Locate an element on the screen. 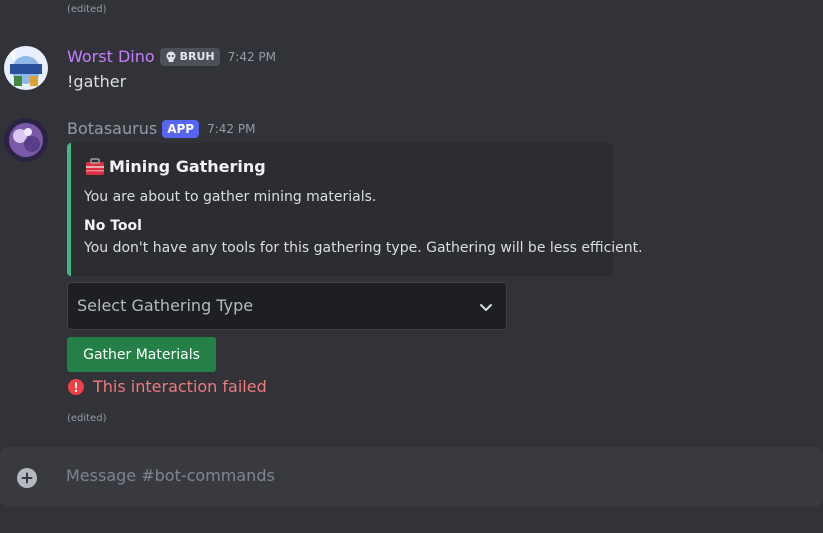 The height and width of the screenshot is (533, 823). embed-title-text: Mining Gathering is located at coordinates (187, 166).